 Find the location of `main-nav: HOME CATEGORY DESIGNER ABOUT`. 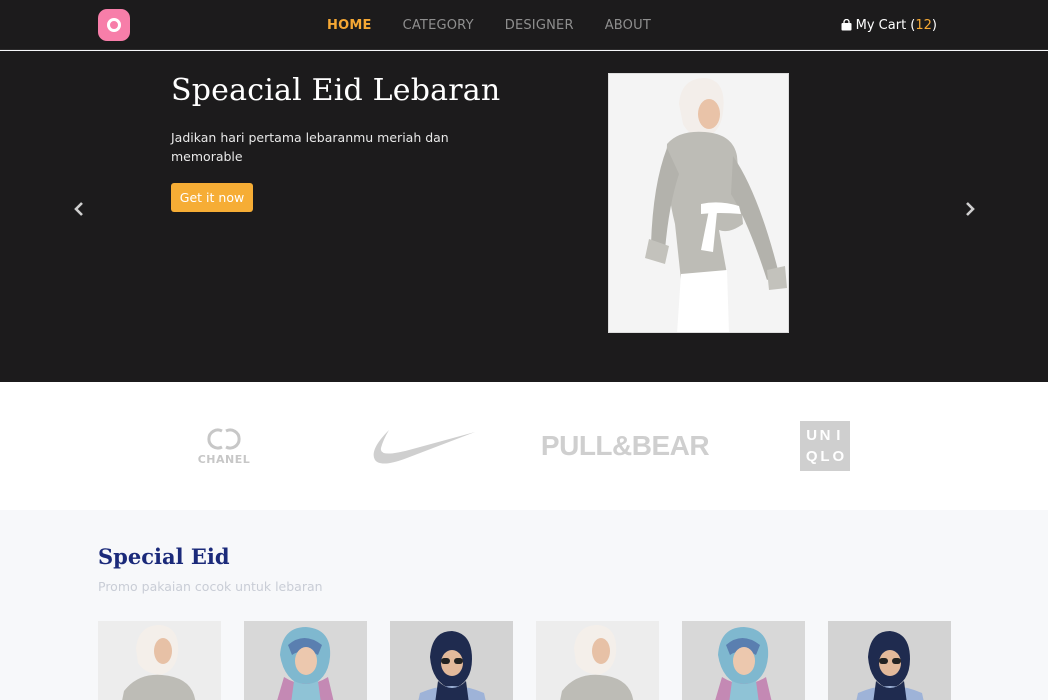

main-nav: HOME CATEGORY DESIGNER ABOUT is located at coordinates (489, 25).